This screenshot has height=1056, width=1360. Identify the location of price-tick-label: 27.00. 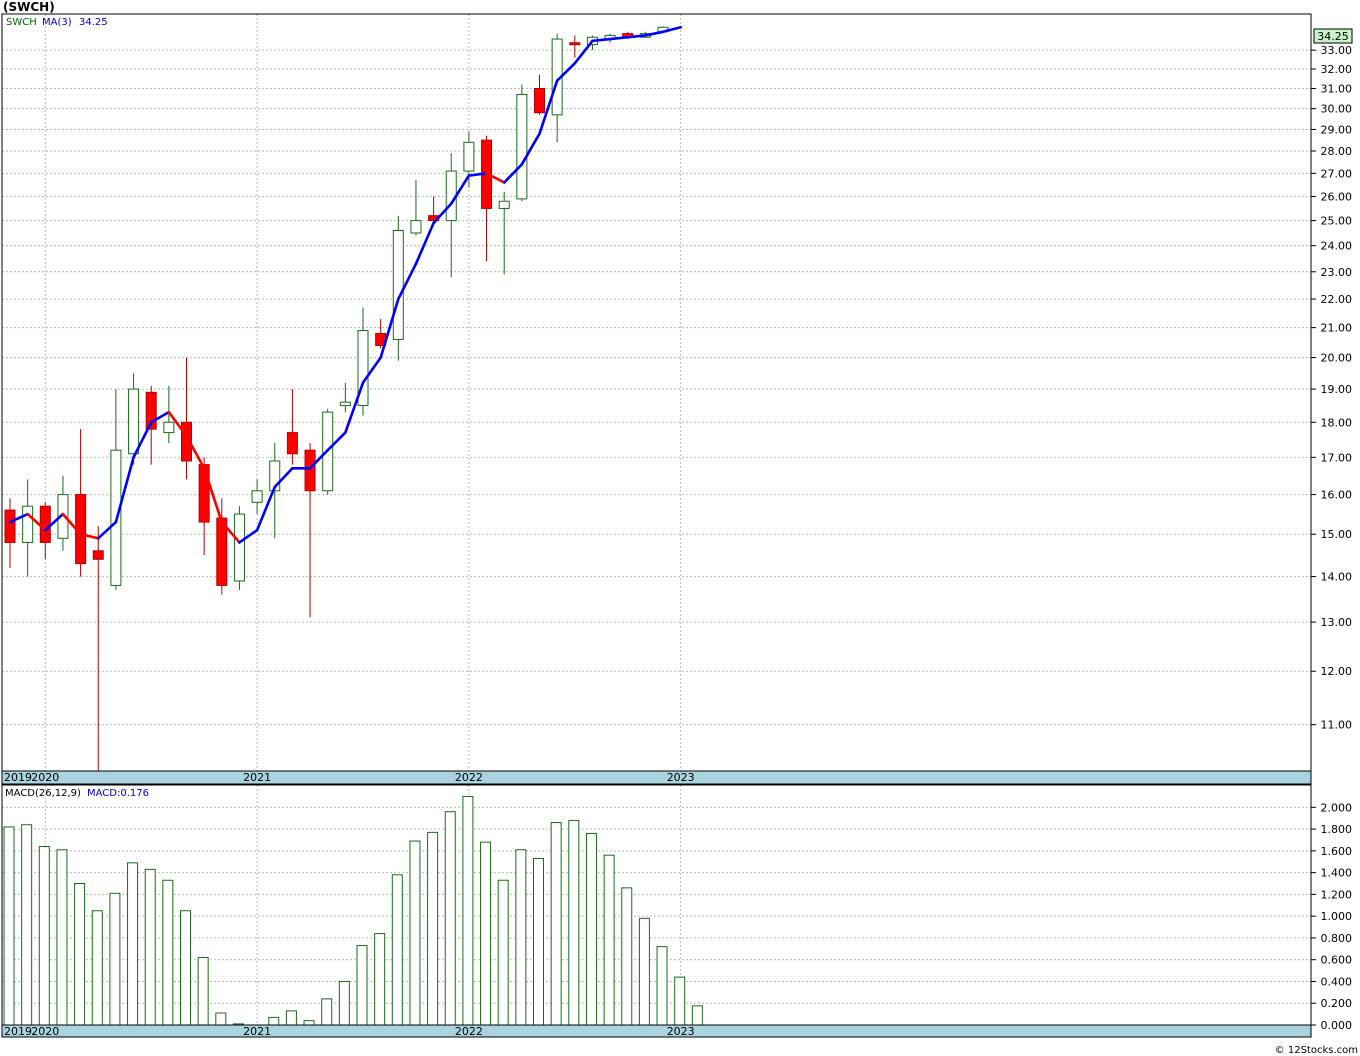
(1337, 173).